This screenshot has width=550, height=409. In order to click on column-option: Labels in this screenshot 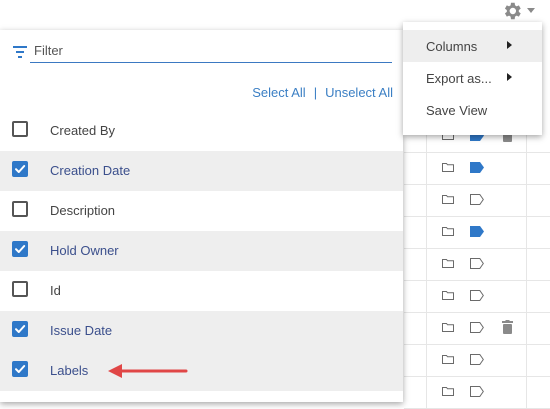, I will do `click(201, 371)`.